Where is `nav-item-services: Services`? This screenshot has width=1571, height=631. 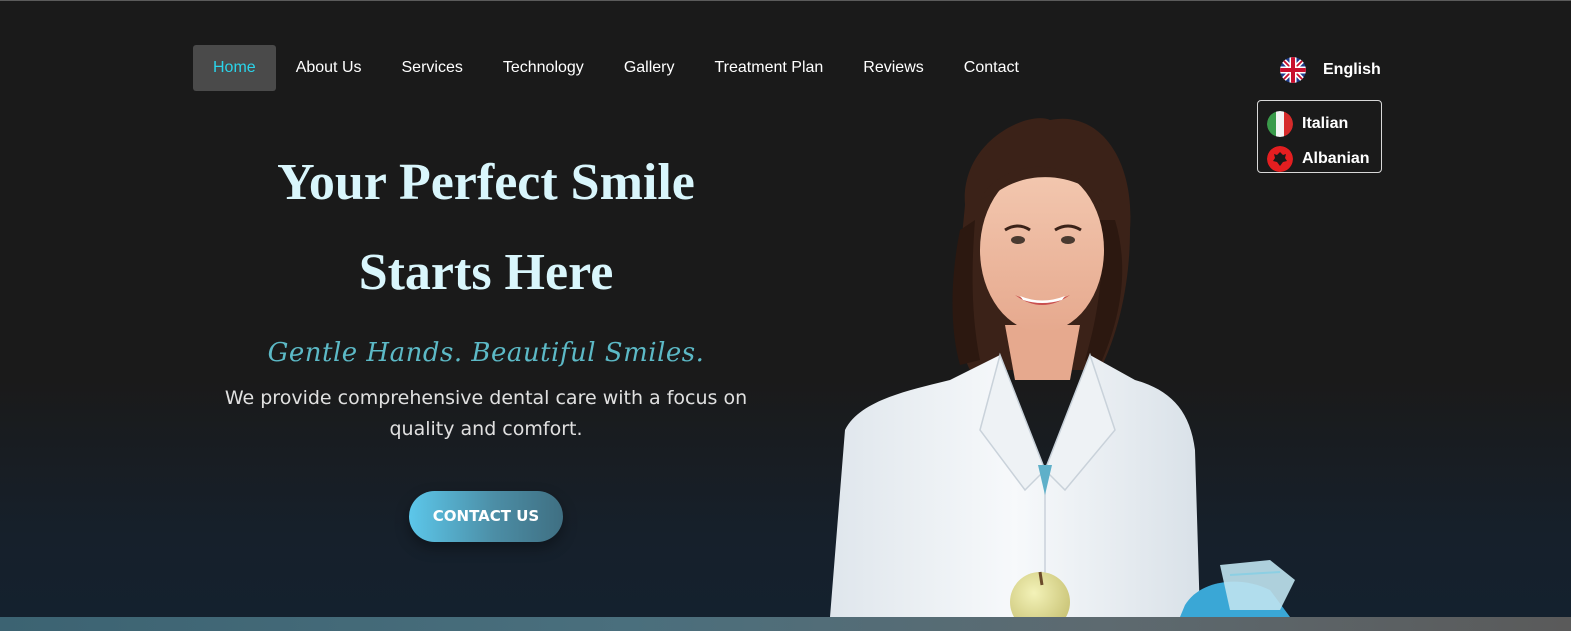
nav-item-services: Services is located at coordinates (432, 68).